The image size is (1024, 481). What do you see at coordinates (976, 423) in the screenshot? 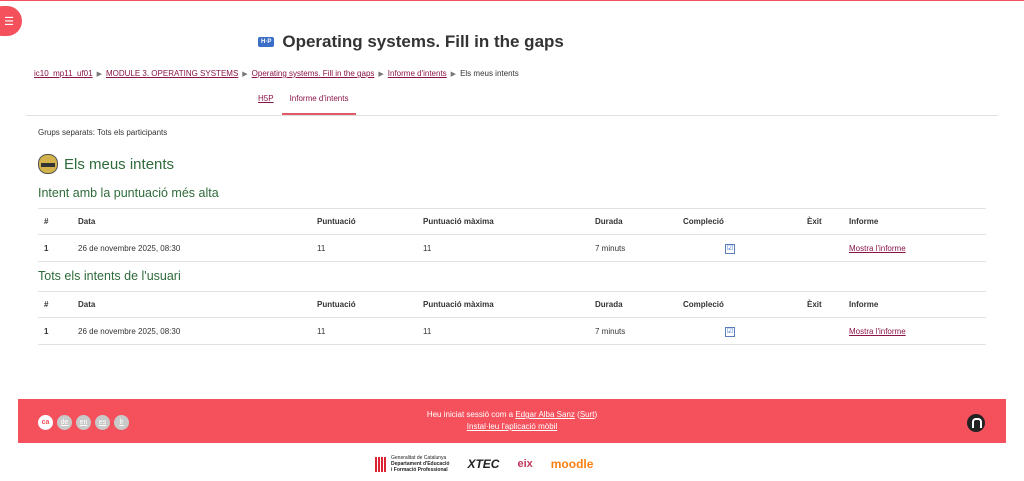
I see `moodle-app-icon` at bounding box center [976, 423].